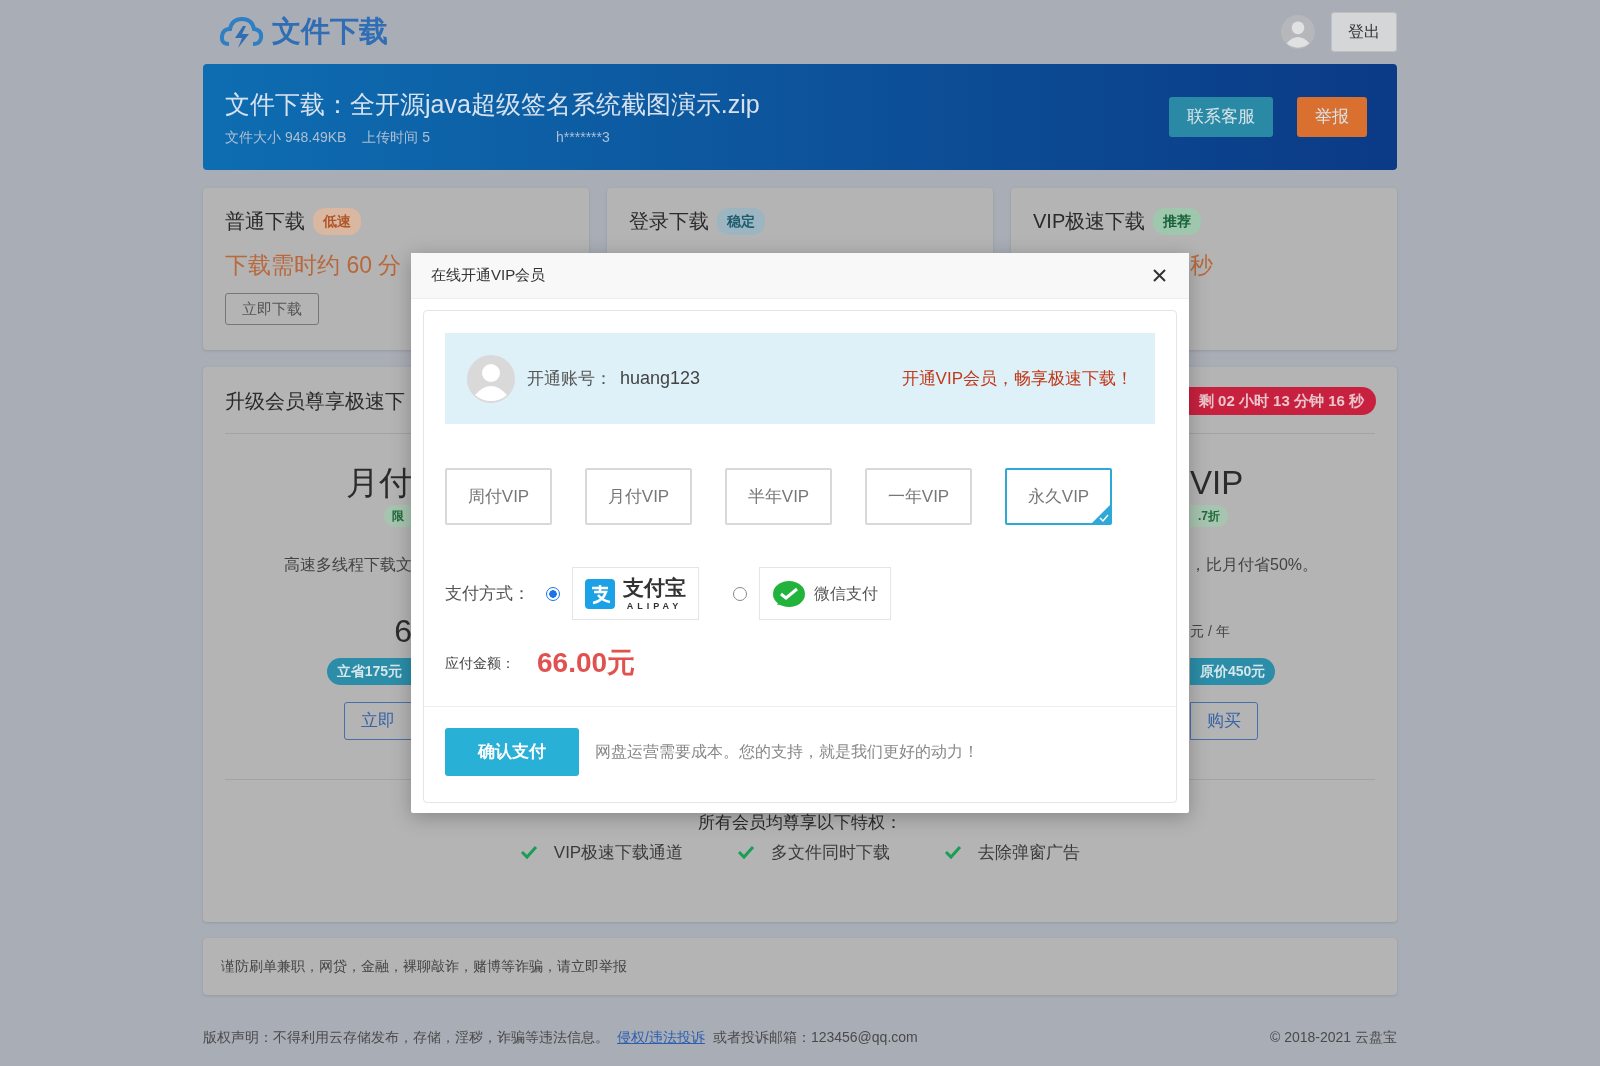  What do you see at coordinates (1281, 401) in the screenshot?
I see `countdown-badge: 剩 02 小时 13 分钟 16 秒` at bounding box center [1281, 401].